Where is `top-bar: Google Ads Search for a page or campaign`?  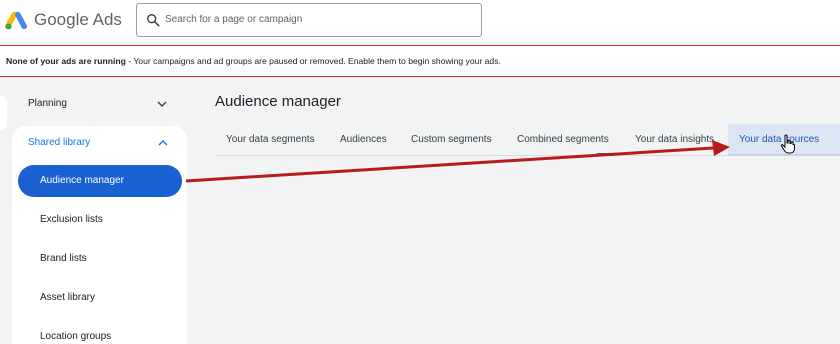
top-bar: Google Ads Search for a page or campaign is located at coordinates (420, 21).